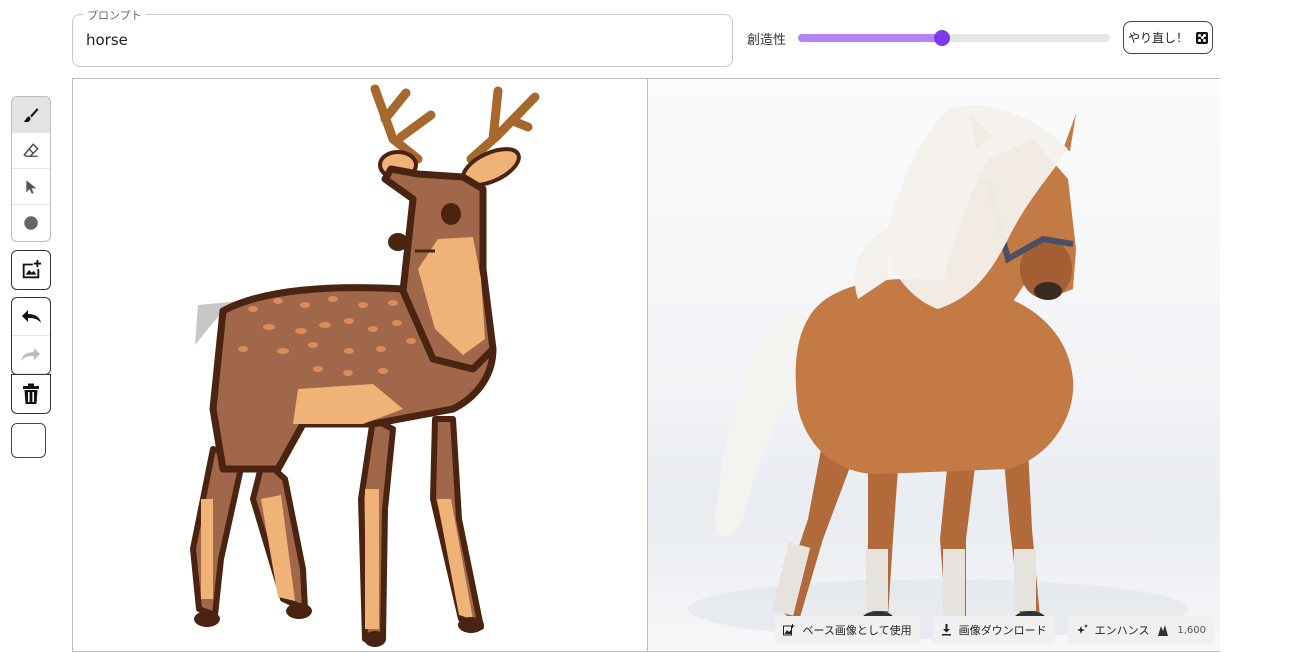  I want to click on prompt-input, so click(396, 40).